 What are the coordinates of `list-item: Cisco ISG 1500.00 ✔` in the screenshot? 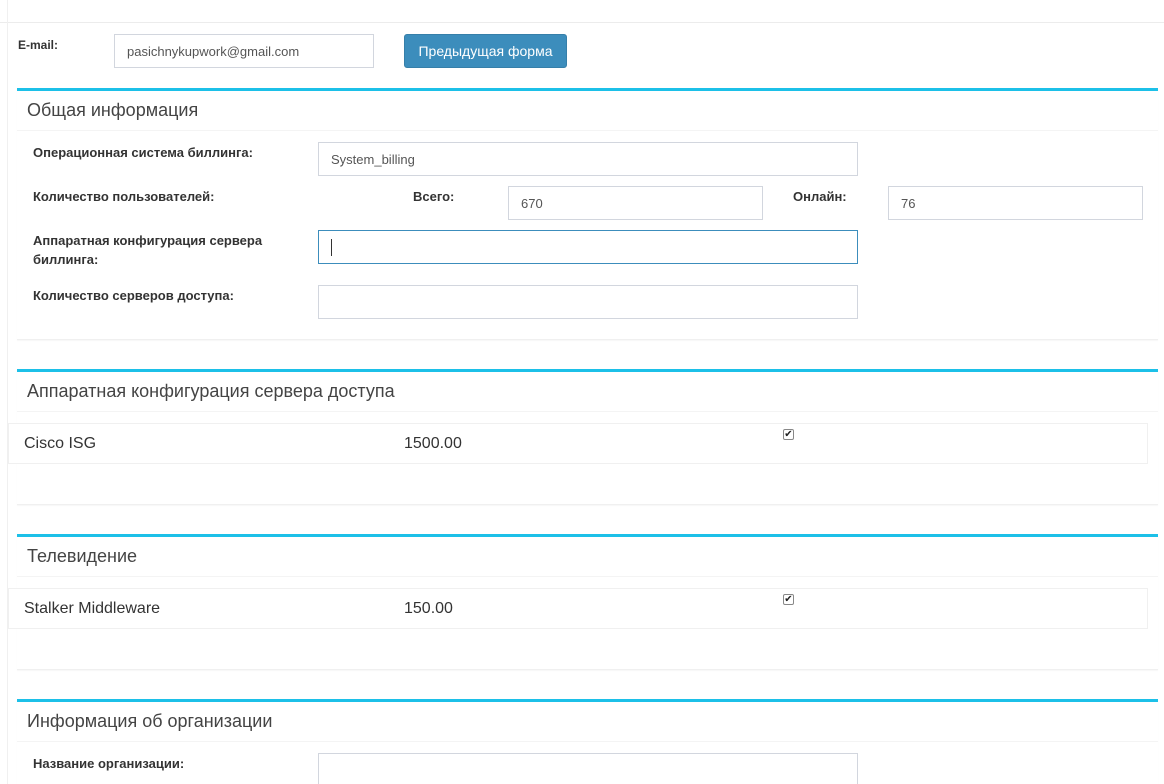 It's located at (578, 443).